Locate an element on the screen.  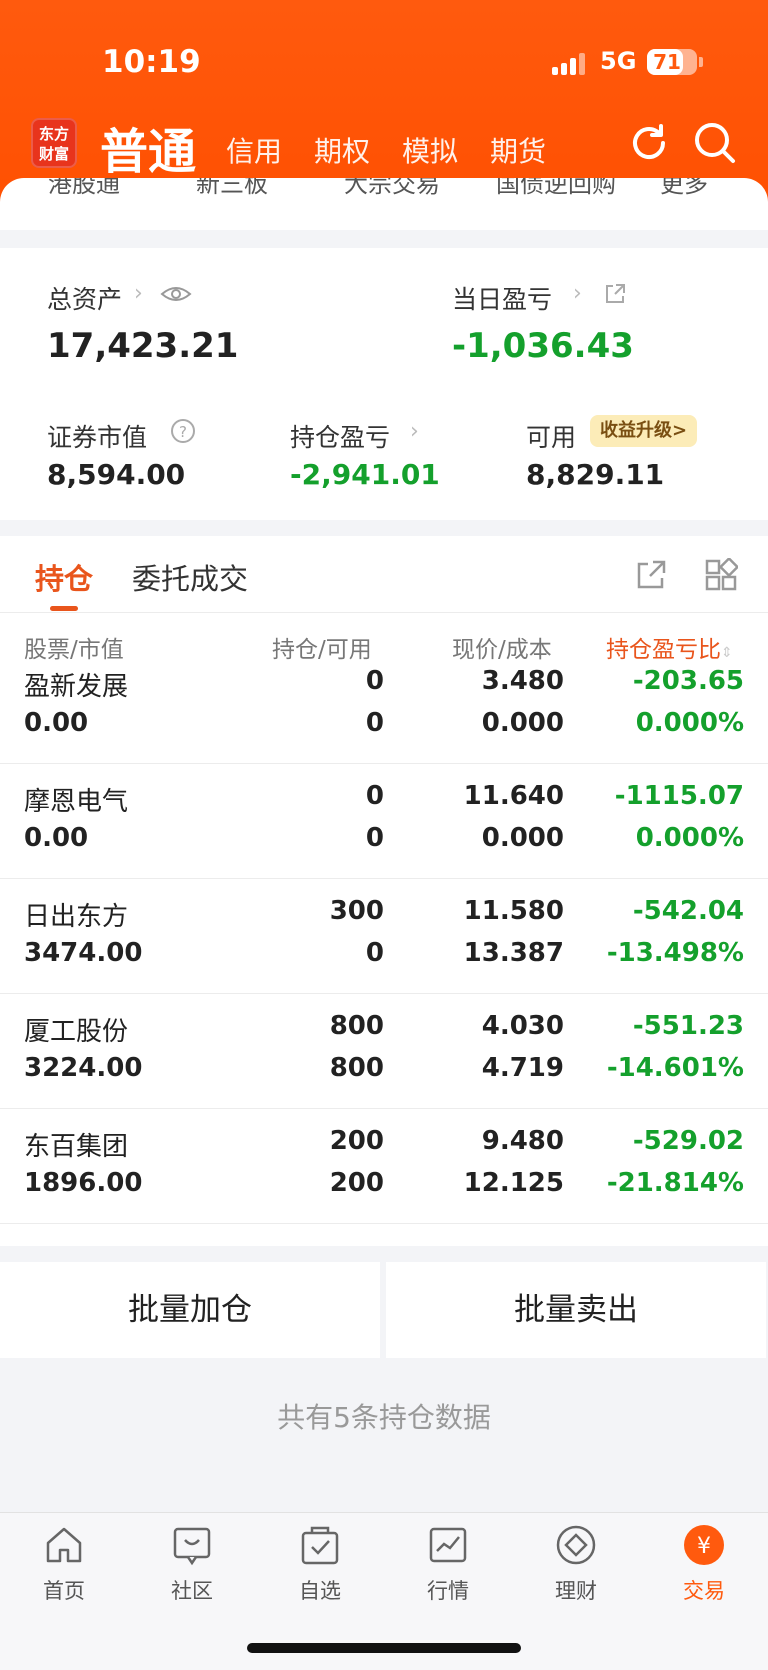
app-logo: 东方 财富 is located at coordinates (54, 143).